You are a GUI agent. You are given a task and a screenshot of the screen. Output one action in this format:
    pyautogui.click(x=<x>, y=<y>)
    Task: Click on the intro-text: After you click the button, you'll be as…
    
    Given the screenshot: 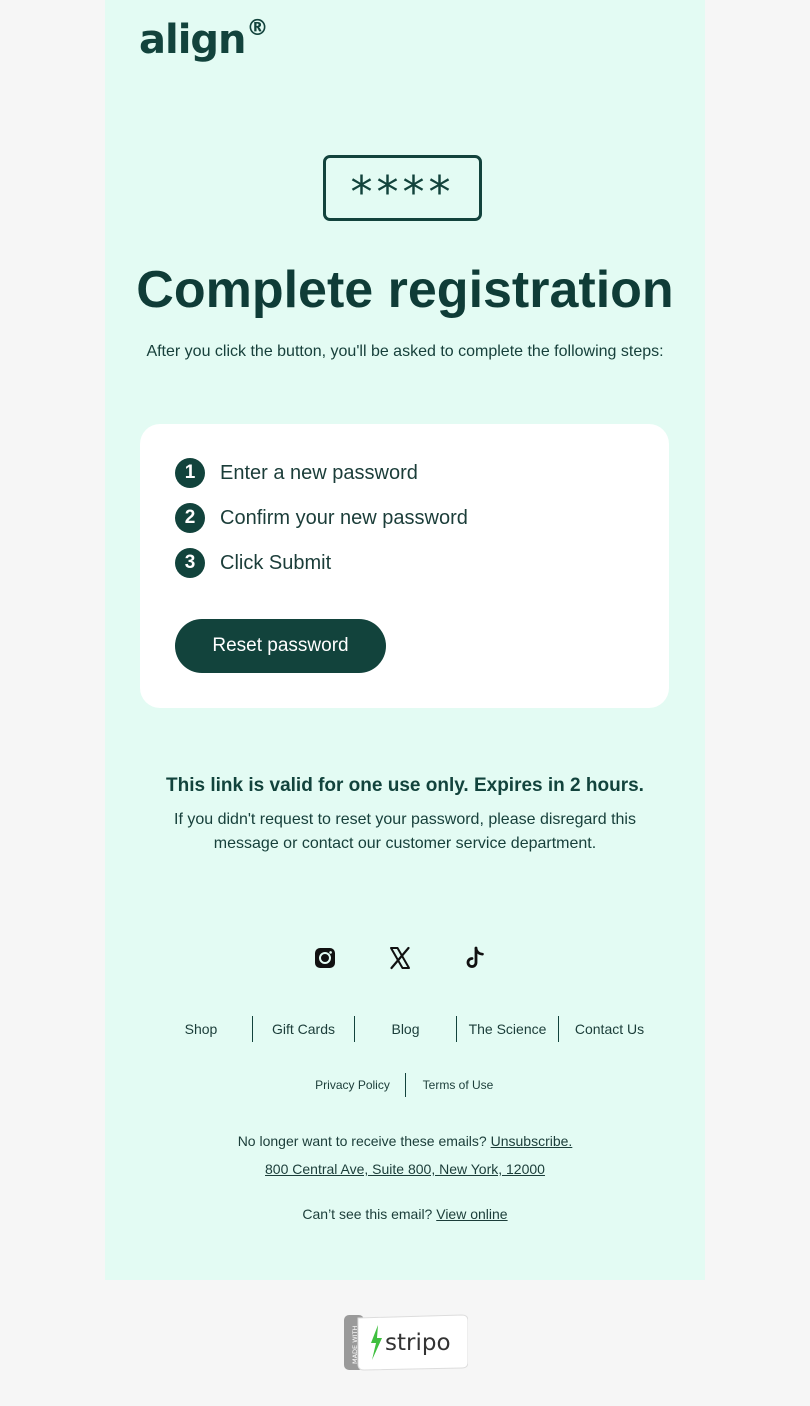 What is the action you would take?
    pyautogui.click(x=405, y=351)
    